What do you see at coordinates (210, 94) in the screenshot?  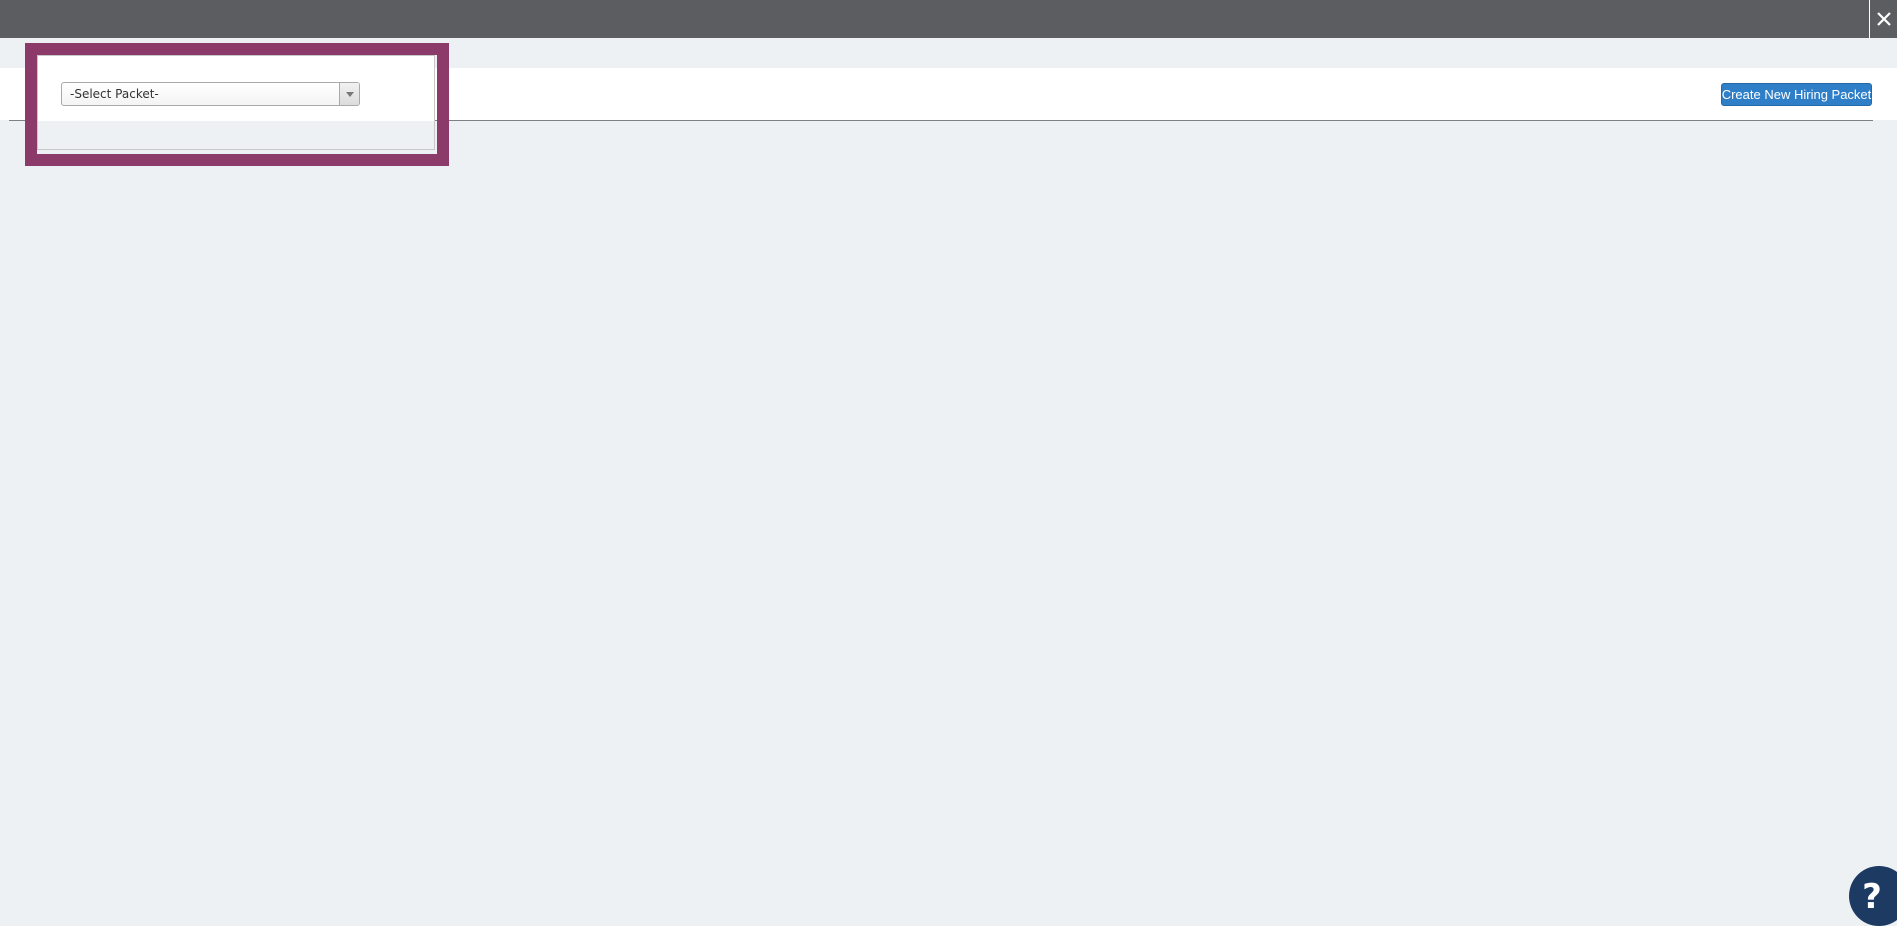 I see `packet-select: -Select Packet-` at bounding box center [210, 94].